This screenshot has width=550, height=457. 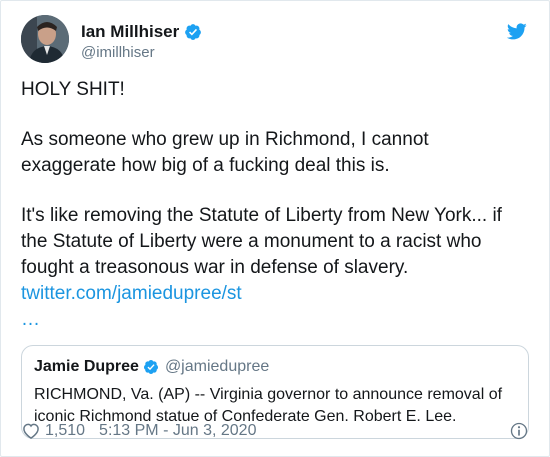 What do you see at coordinates (519, 431) in the screenshot?
I see `info-icon` at bounding box center [519, 431].